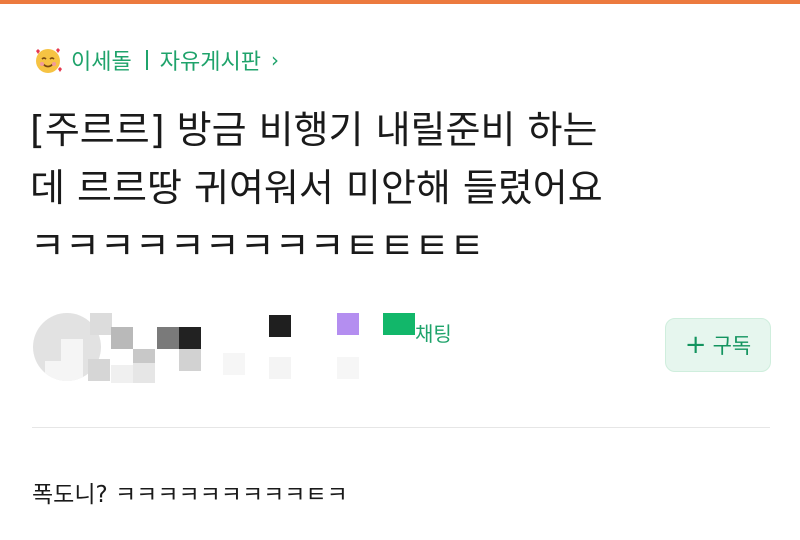 This screenshot has width=800, height=540. What do you see at coordinates (695, 345) in the screenshot?
I see `plus-icon: +` at bounding box center [695, 345].